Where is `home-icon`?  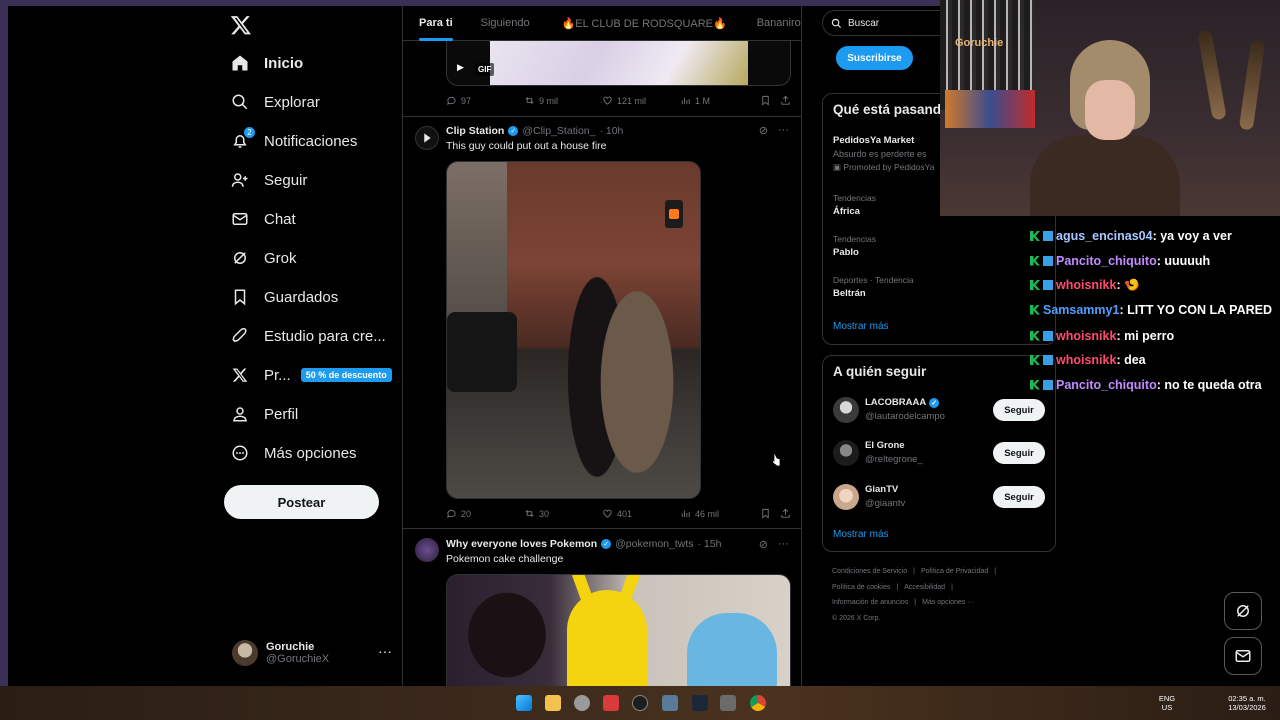
home-icon is located at coordinates (240, 63).